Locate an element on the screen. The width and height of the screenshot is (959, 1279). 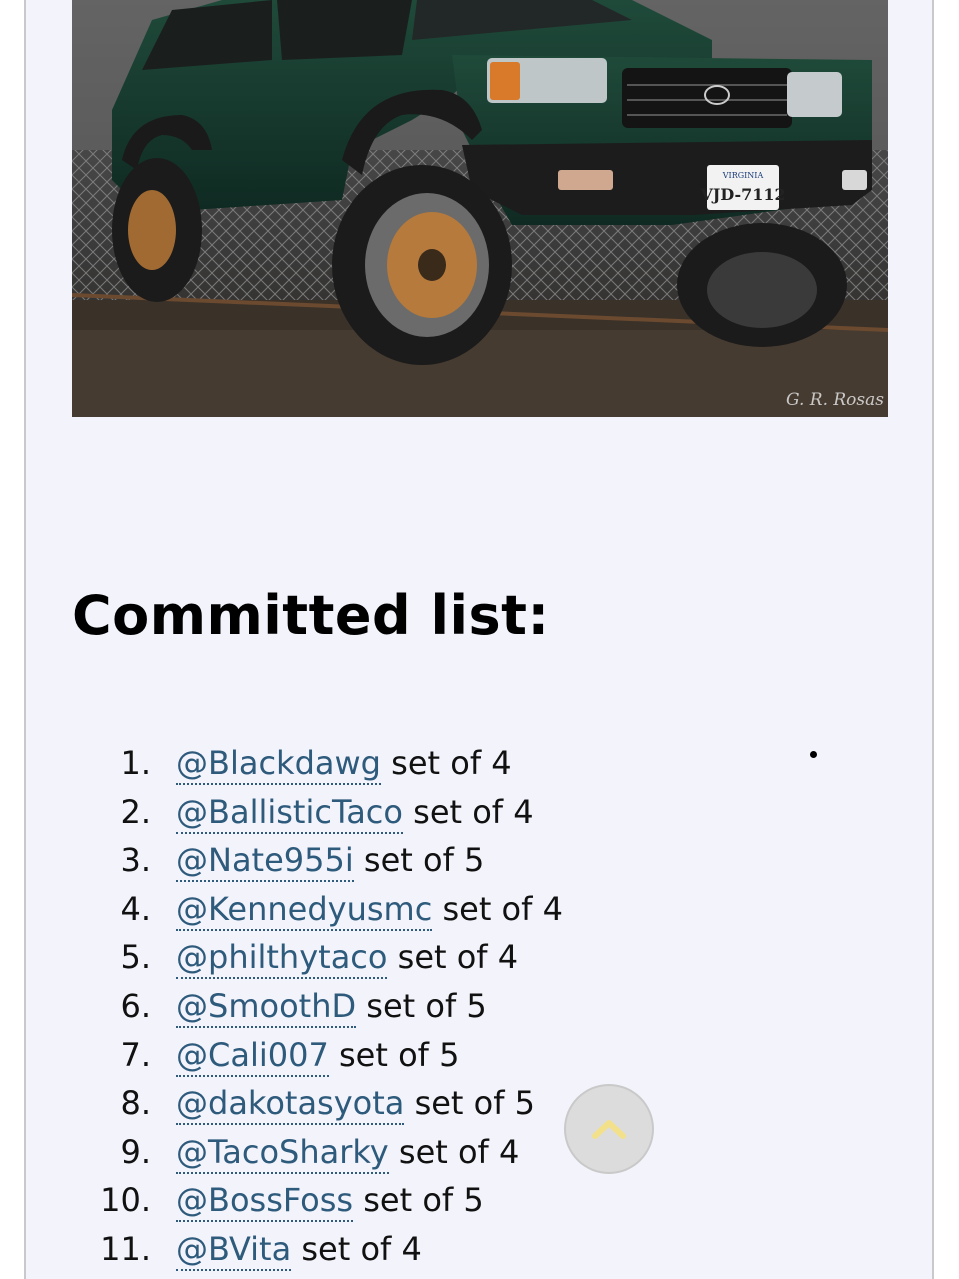
scroll-to-top-button is located at coordinates (609, 1129).